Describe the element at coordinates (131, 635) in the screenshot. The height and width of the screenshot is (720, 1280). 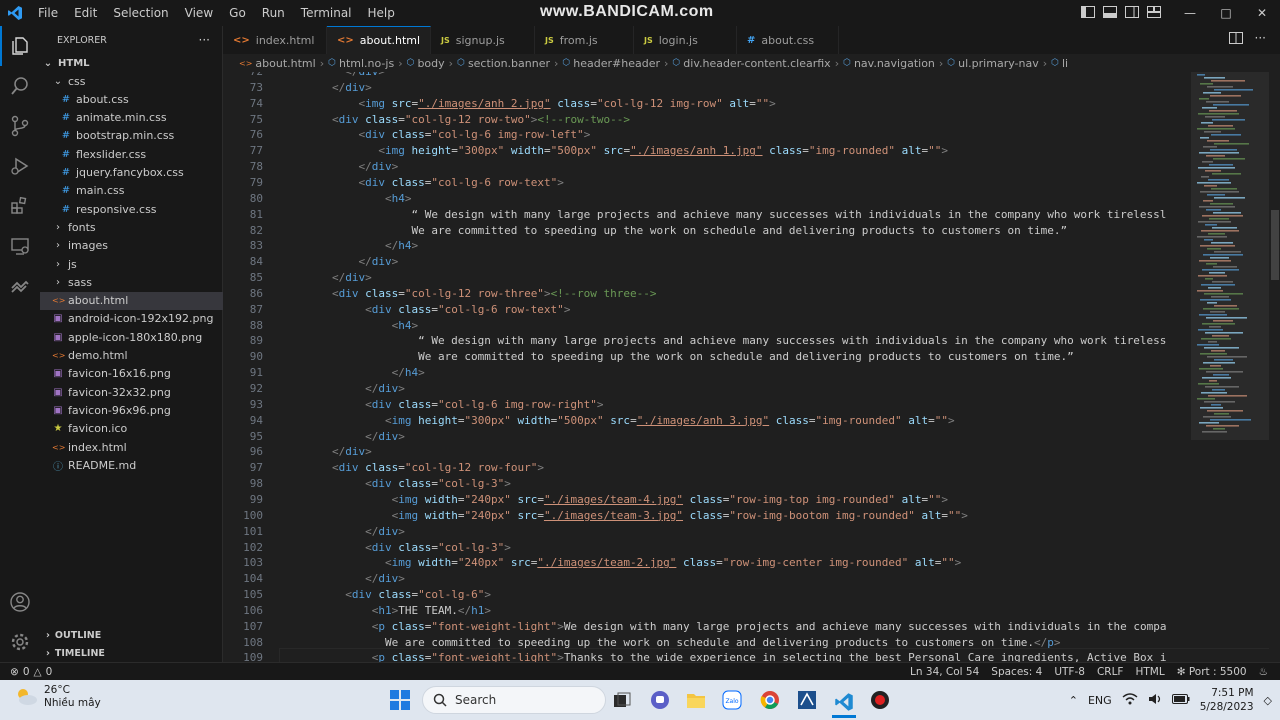
I see `outline-section: › OUTLINE` at that location.